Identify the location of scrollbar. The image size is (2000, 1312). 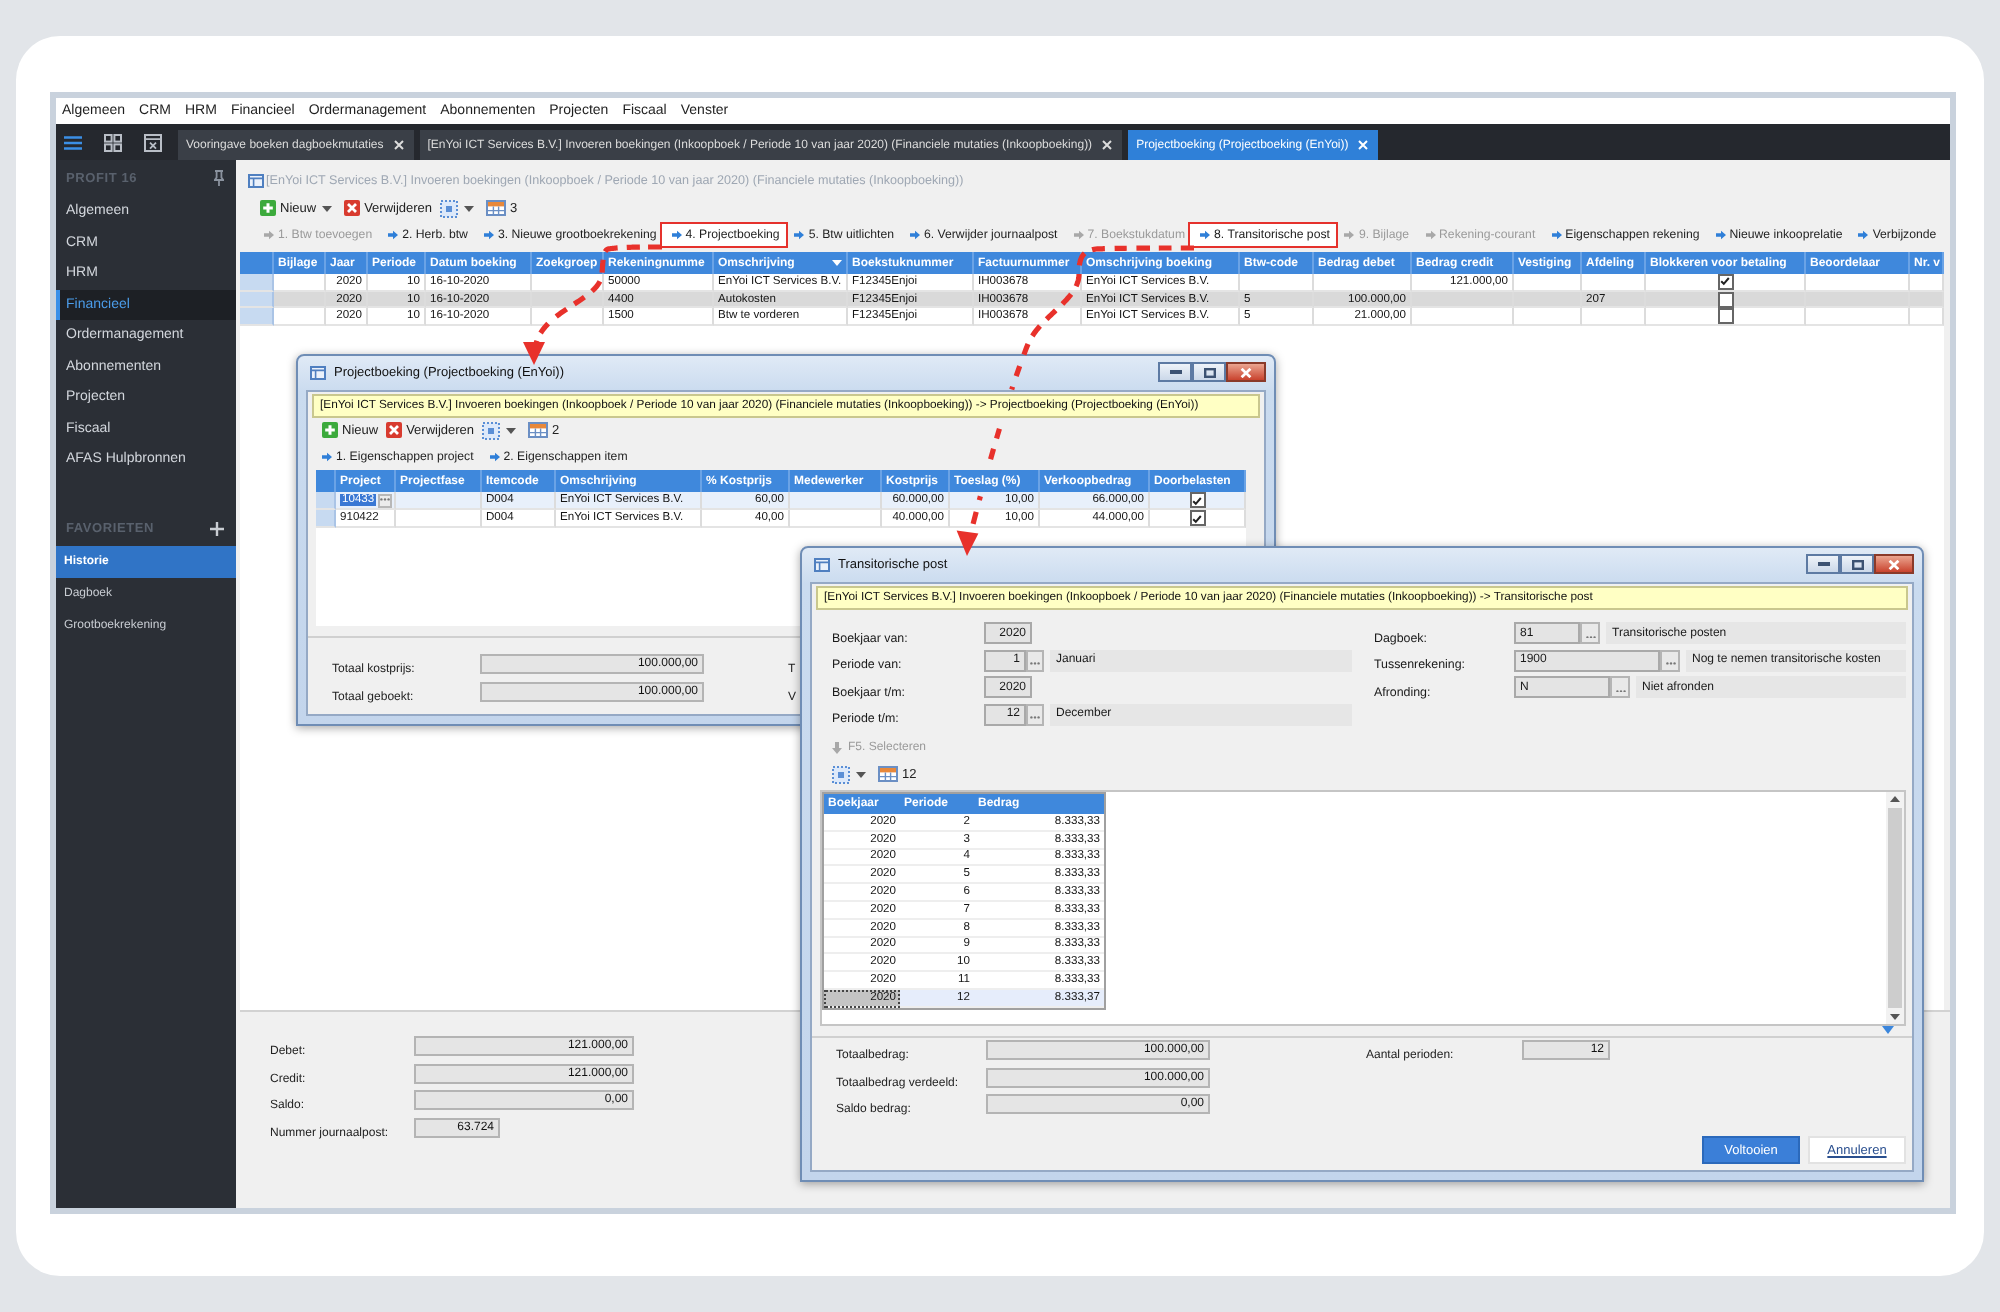
(1895, 908).